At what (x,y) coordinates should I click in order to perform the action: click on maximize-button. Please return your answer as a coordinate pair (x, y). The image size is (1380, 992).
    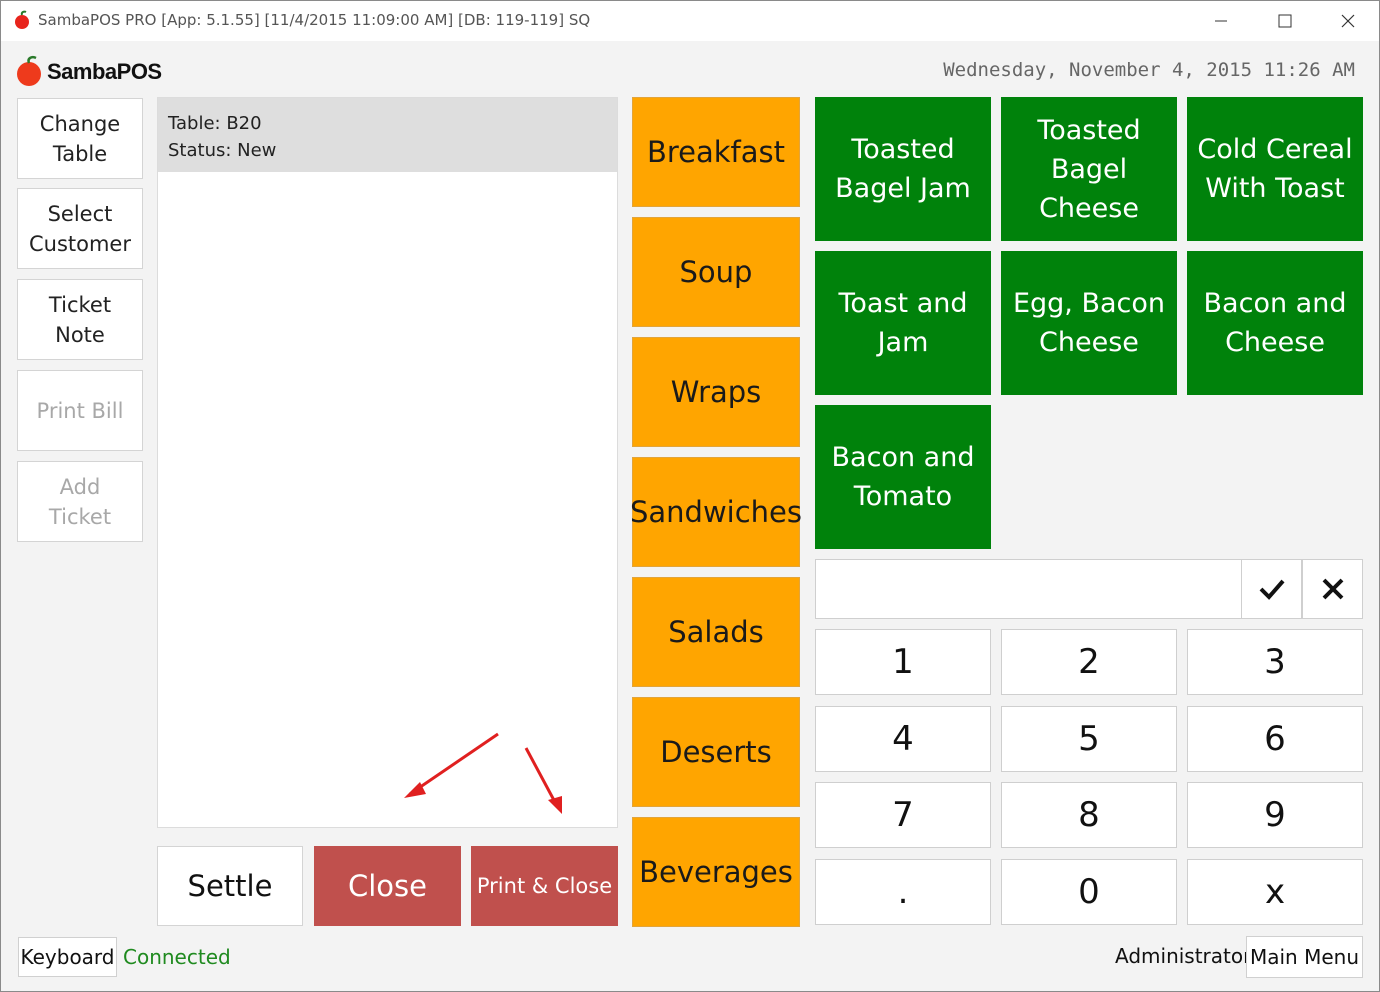
    Looking at the image, I should click on (1285, 21).